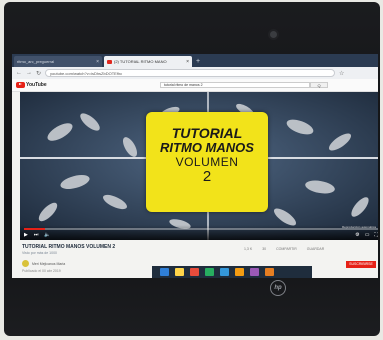  I want to click on share-button: COMPARTIR, so click(286, 249).